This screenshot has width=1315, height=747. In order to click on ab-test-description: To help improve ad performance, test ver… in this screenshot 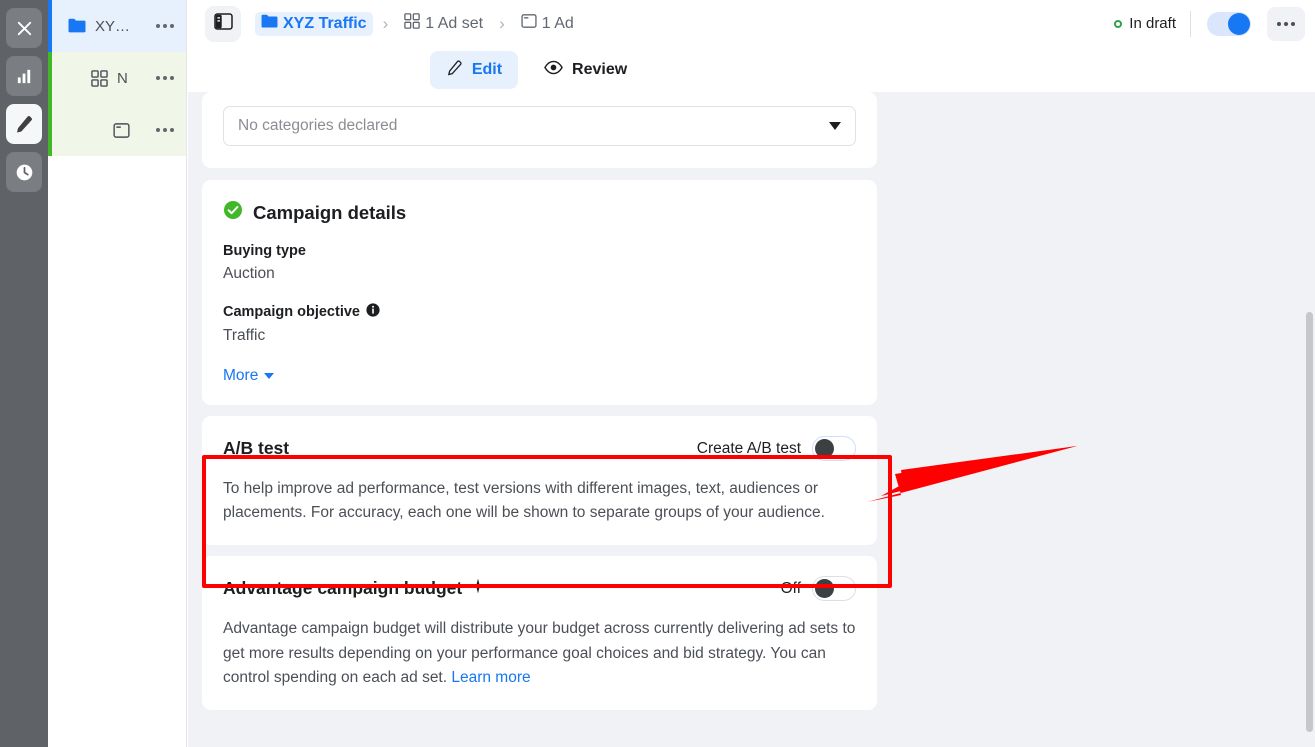, I will do `click(524, 501)`.